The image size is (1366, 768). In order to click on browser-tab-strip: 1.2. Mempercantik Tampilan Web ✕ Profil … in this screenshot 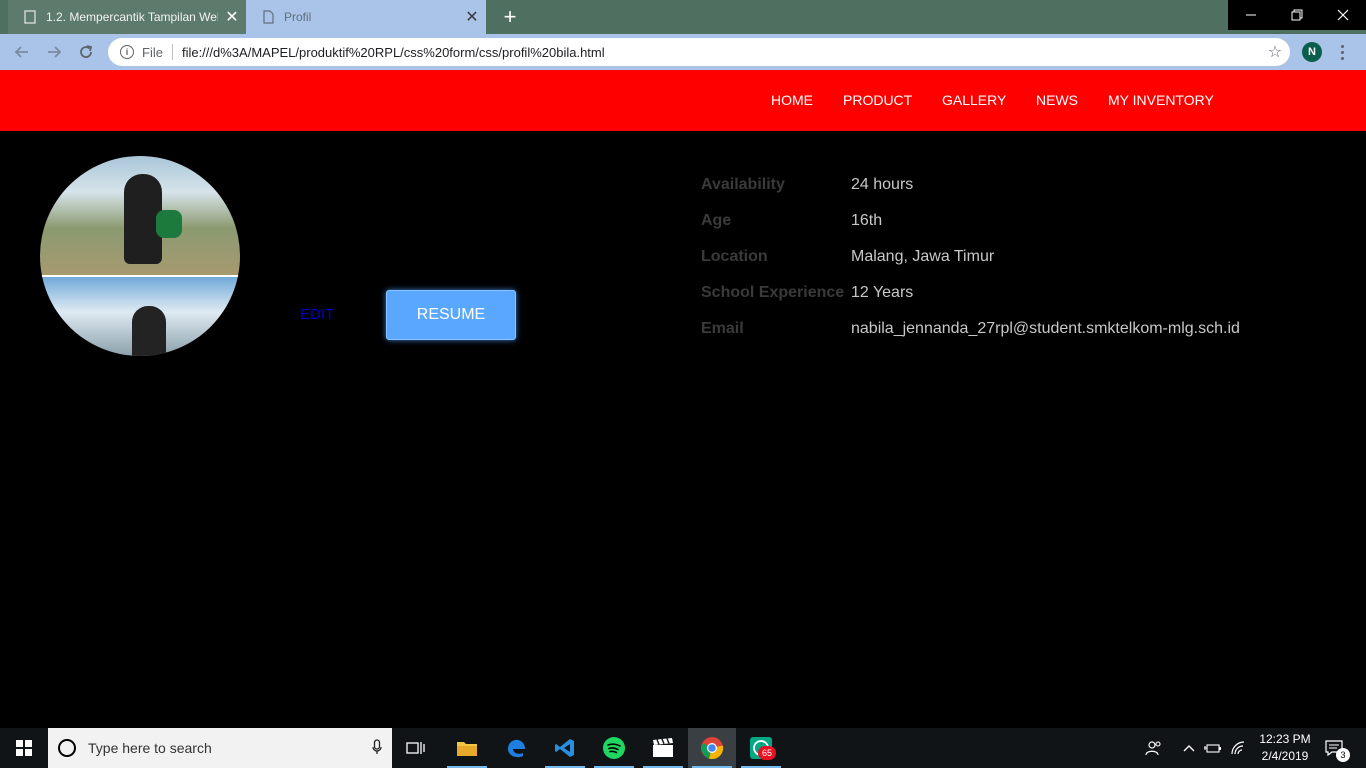, I will do `click(683, 17)`.